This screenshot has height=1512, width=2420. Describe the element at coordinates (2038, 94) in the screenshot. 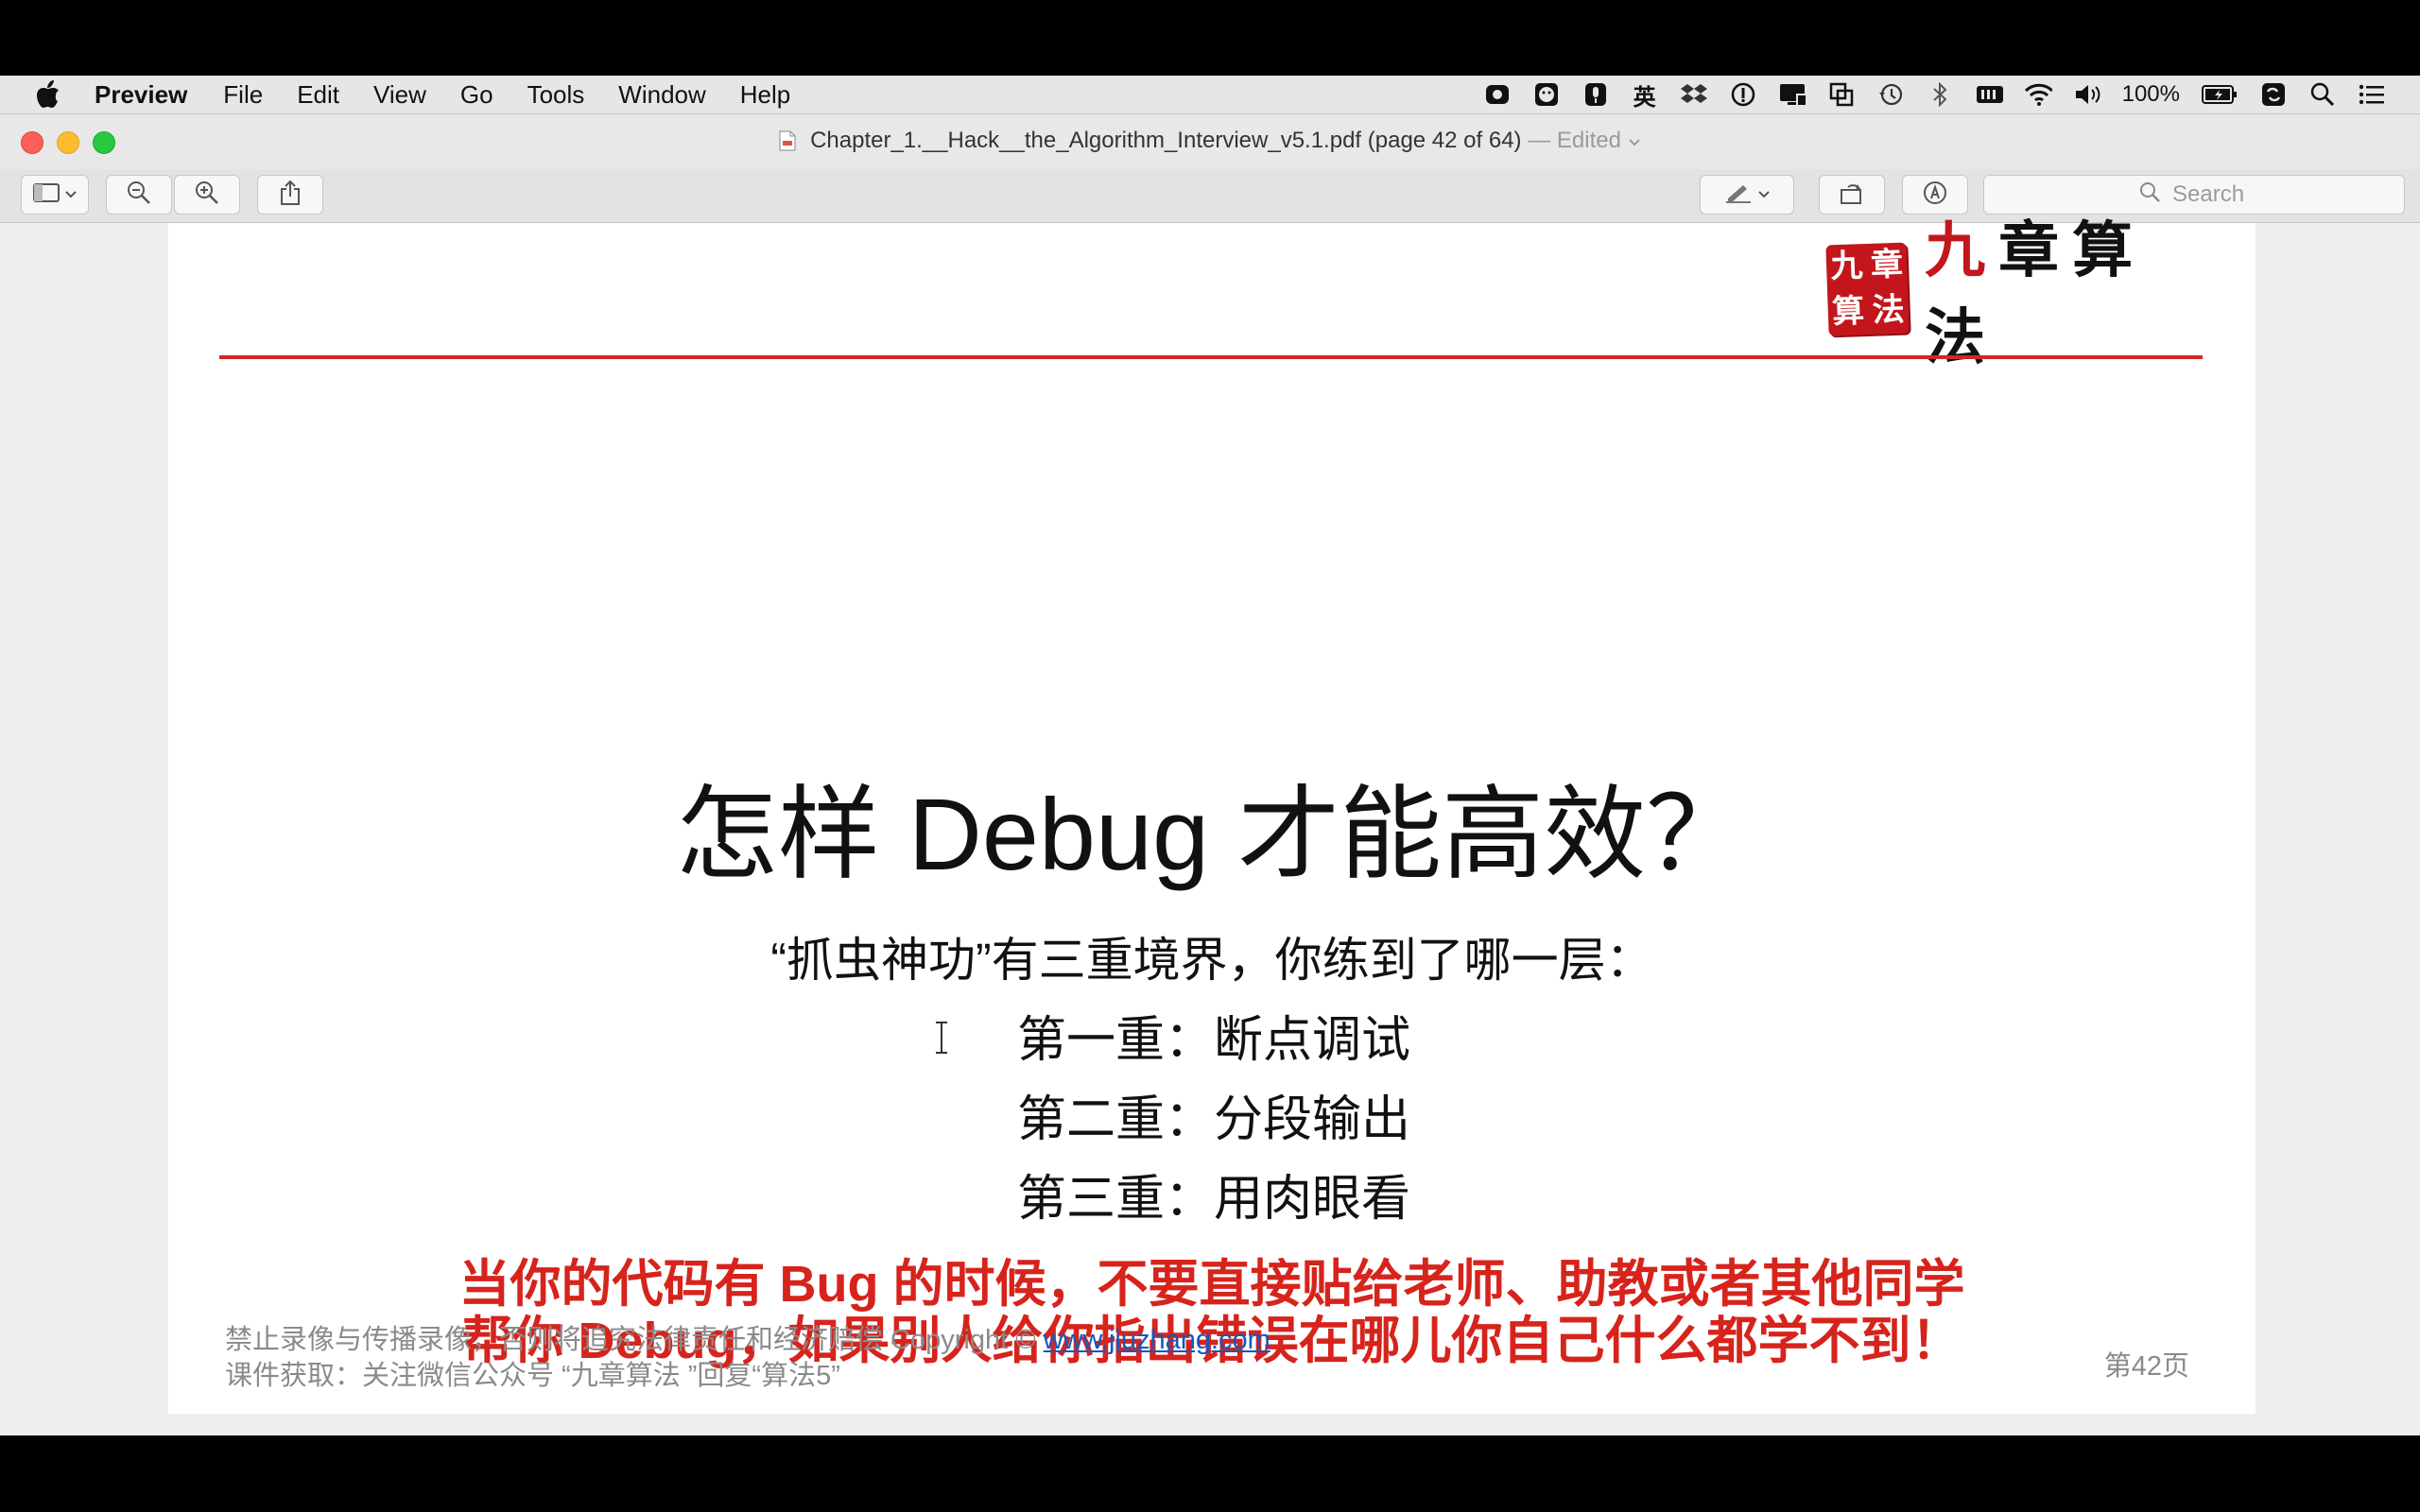

I see `wifi-icon` at that location.